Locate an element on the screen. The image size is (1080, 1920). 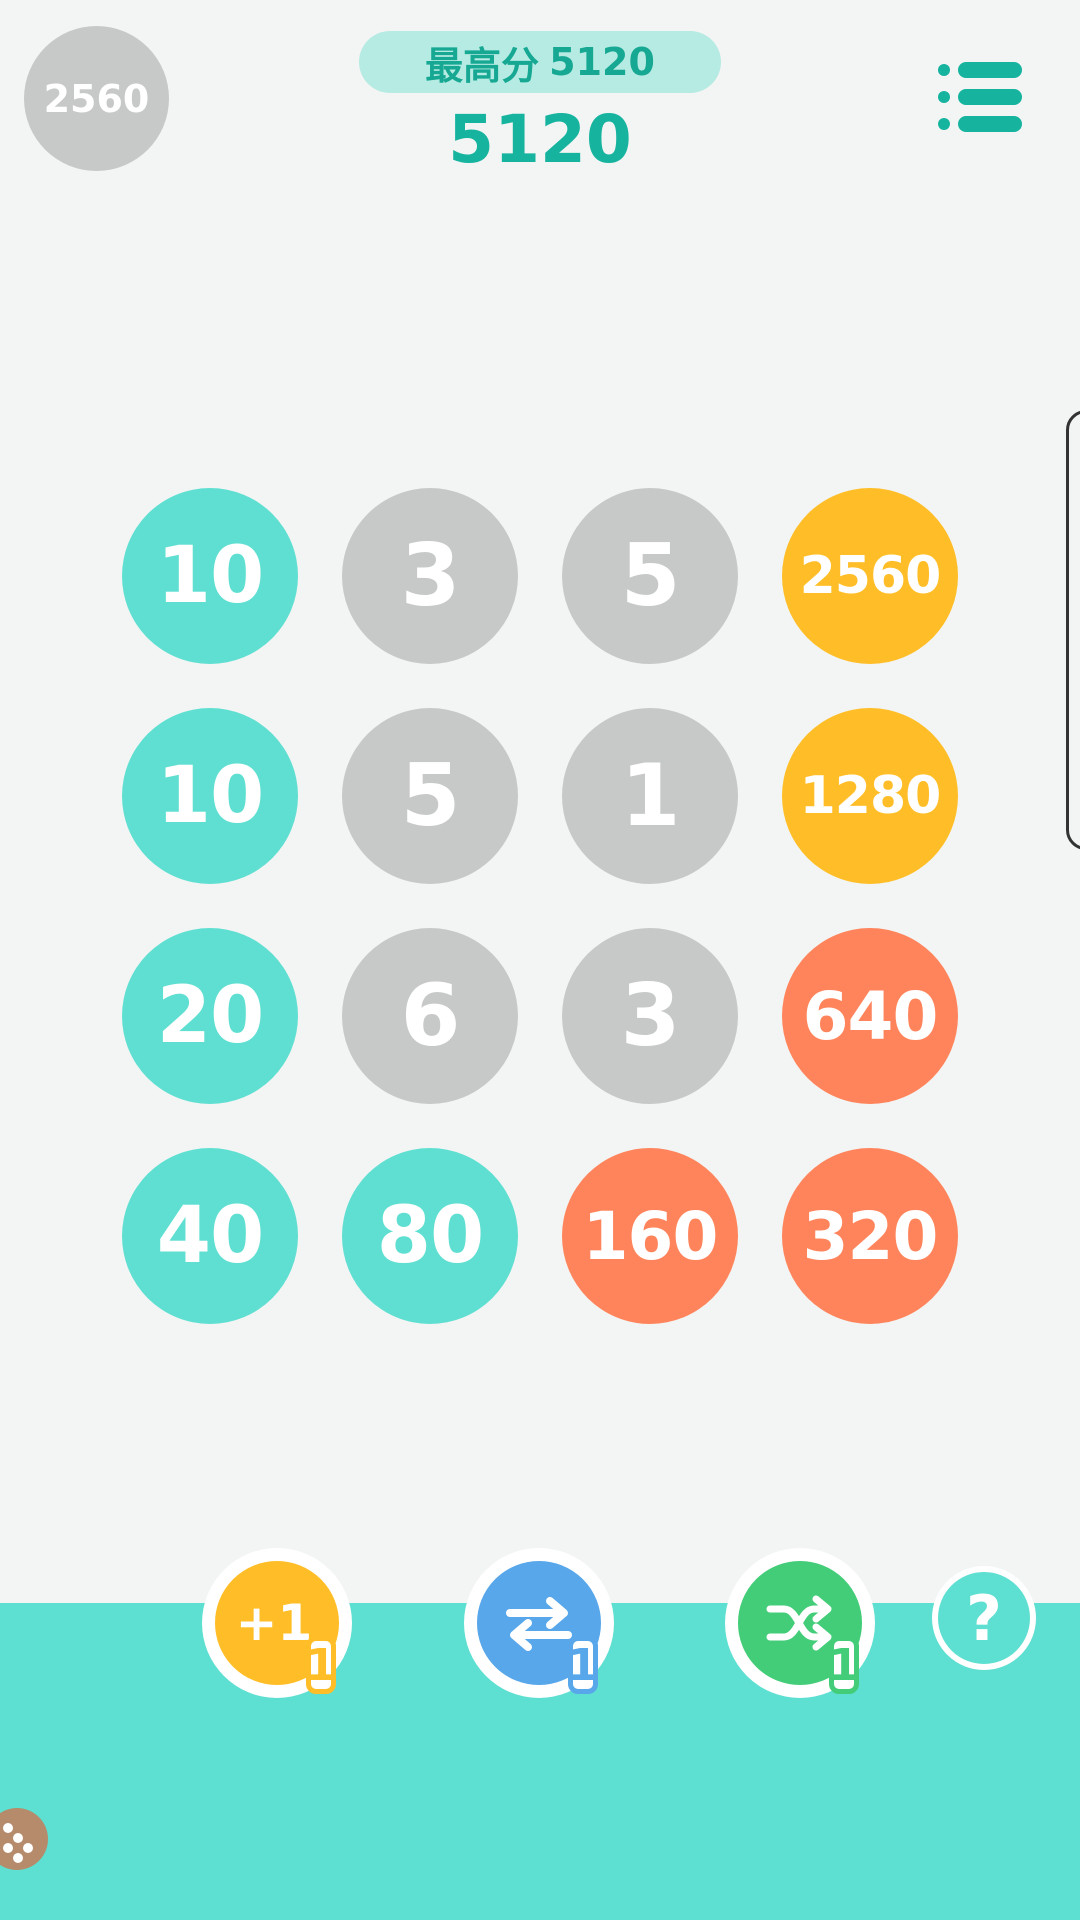
board-tile: 6 is located at coordinates (430, 1016).